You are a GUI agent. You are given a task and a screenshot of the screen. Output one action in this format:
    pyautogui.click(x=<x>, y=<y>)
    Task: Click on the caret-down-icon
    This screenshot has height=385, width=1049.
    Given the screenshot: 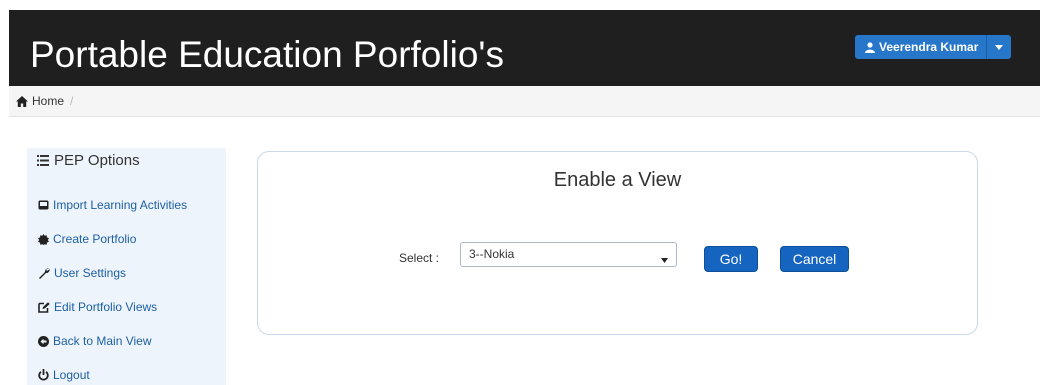 What is the action you would take?
    pyautogui.click(x=999, y=47)
    